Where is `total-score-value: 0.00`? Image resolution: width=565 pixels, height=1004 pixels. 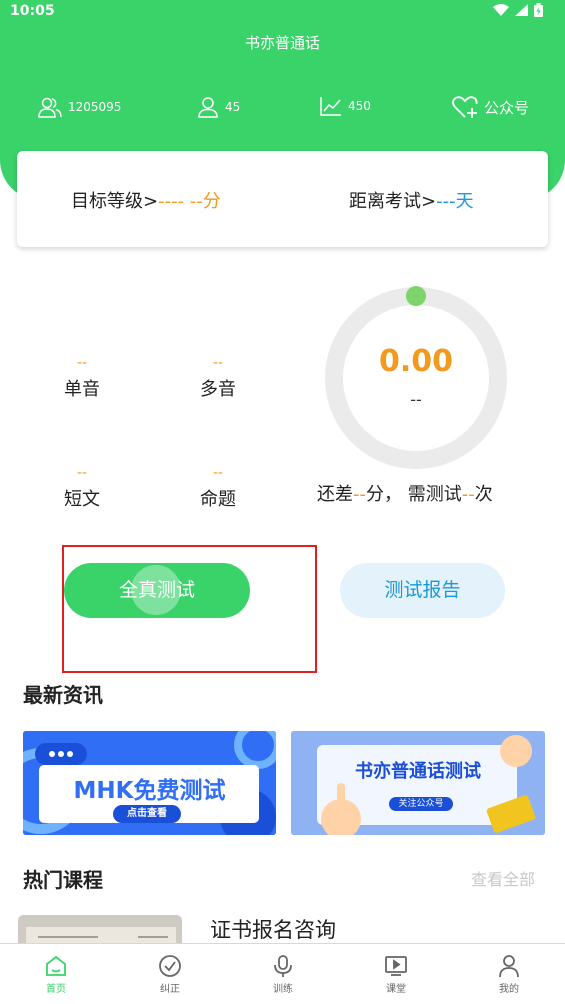
total-score-value: 0.00 is located at coordinates (416, 361).